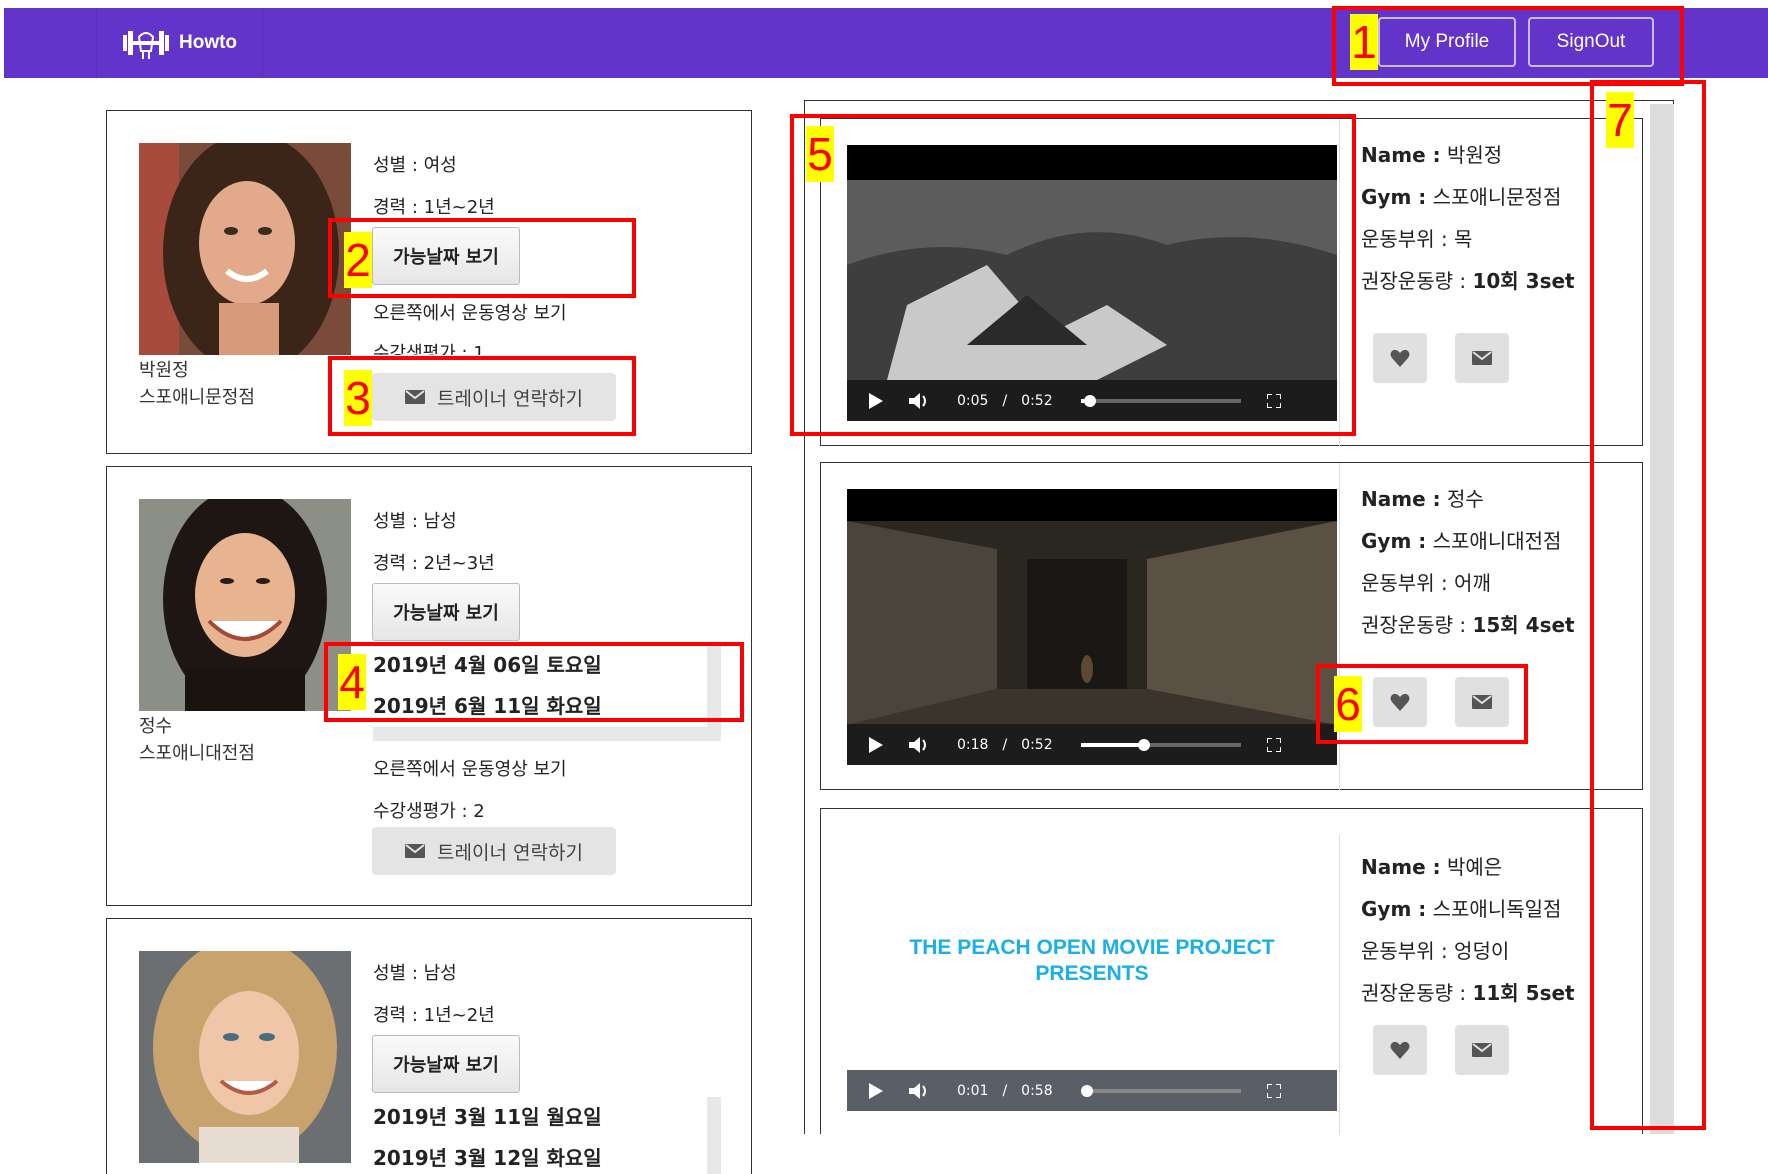 This screenshot has height=1174, width=1768. Describe the element at coordinates (1417, 239) in the screenshot. I see `video-body-part: 운동부위 : 목` at that location.